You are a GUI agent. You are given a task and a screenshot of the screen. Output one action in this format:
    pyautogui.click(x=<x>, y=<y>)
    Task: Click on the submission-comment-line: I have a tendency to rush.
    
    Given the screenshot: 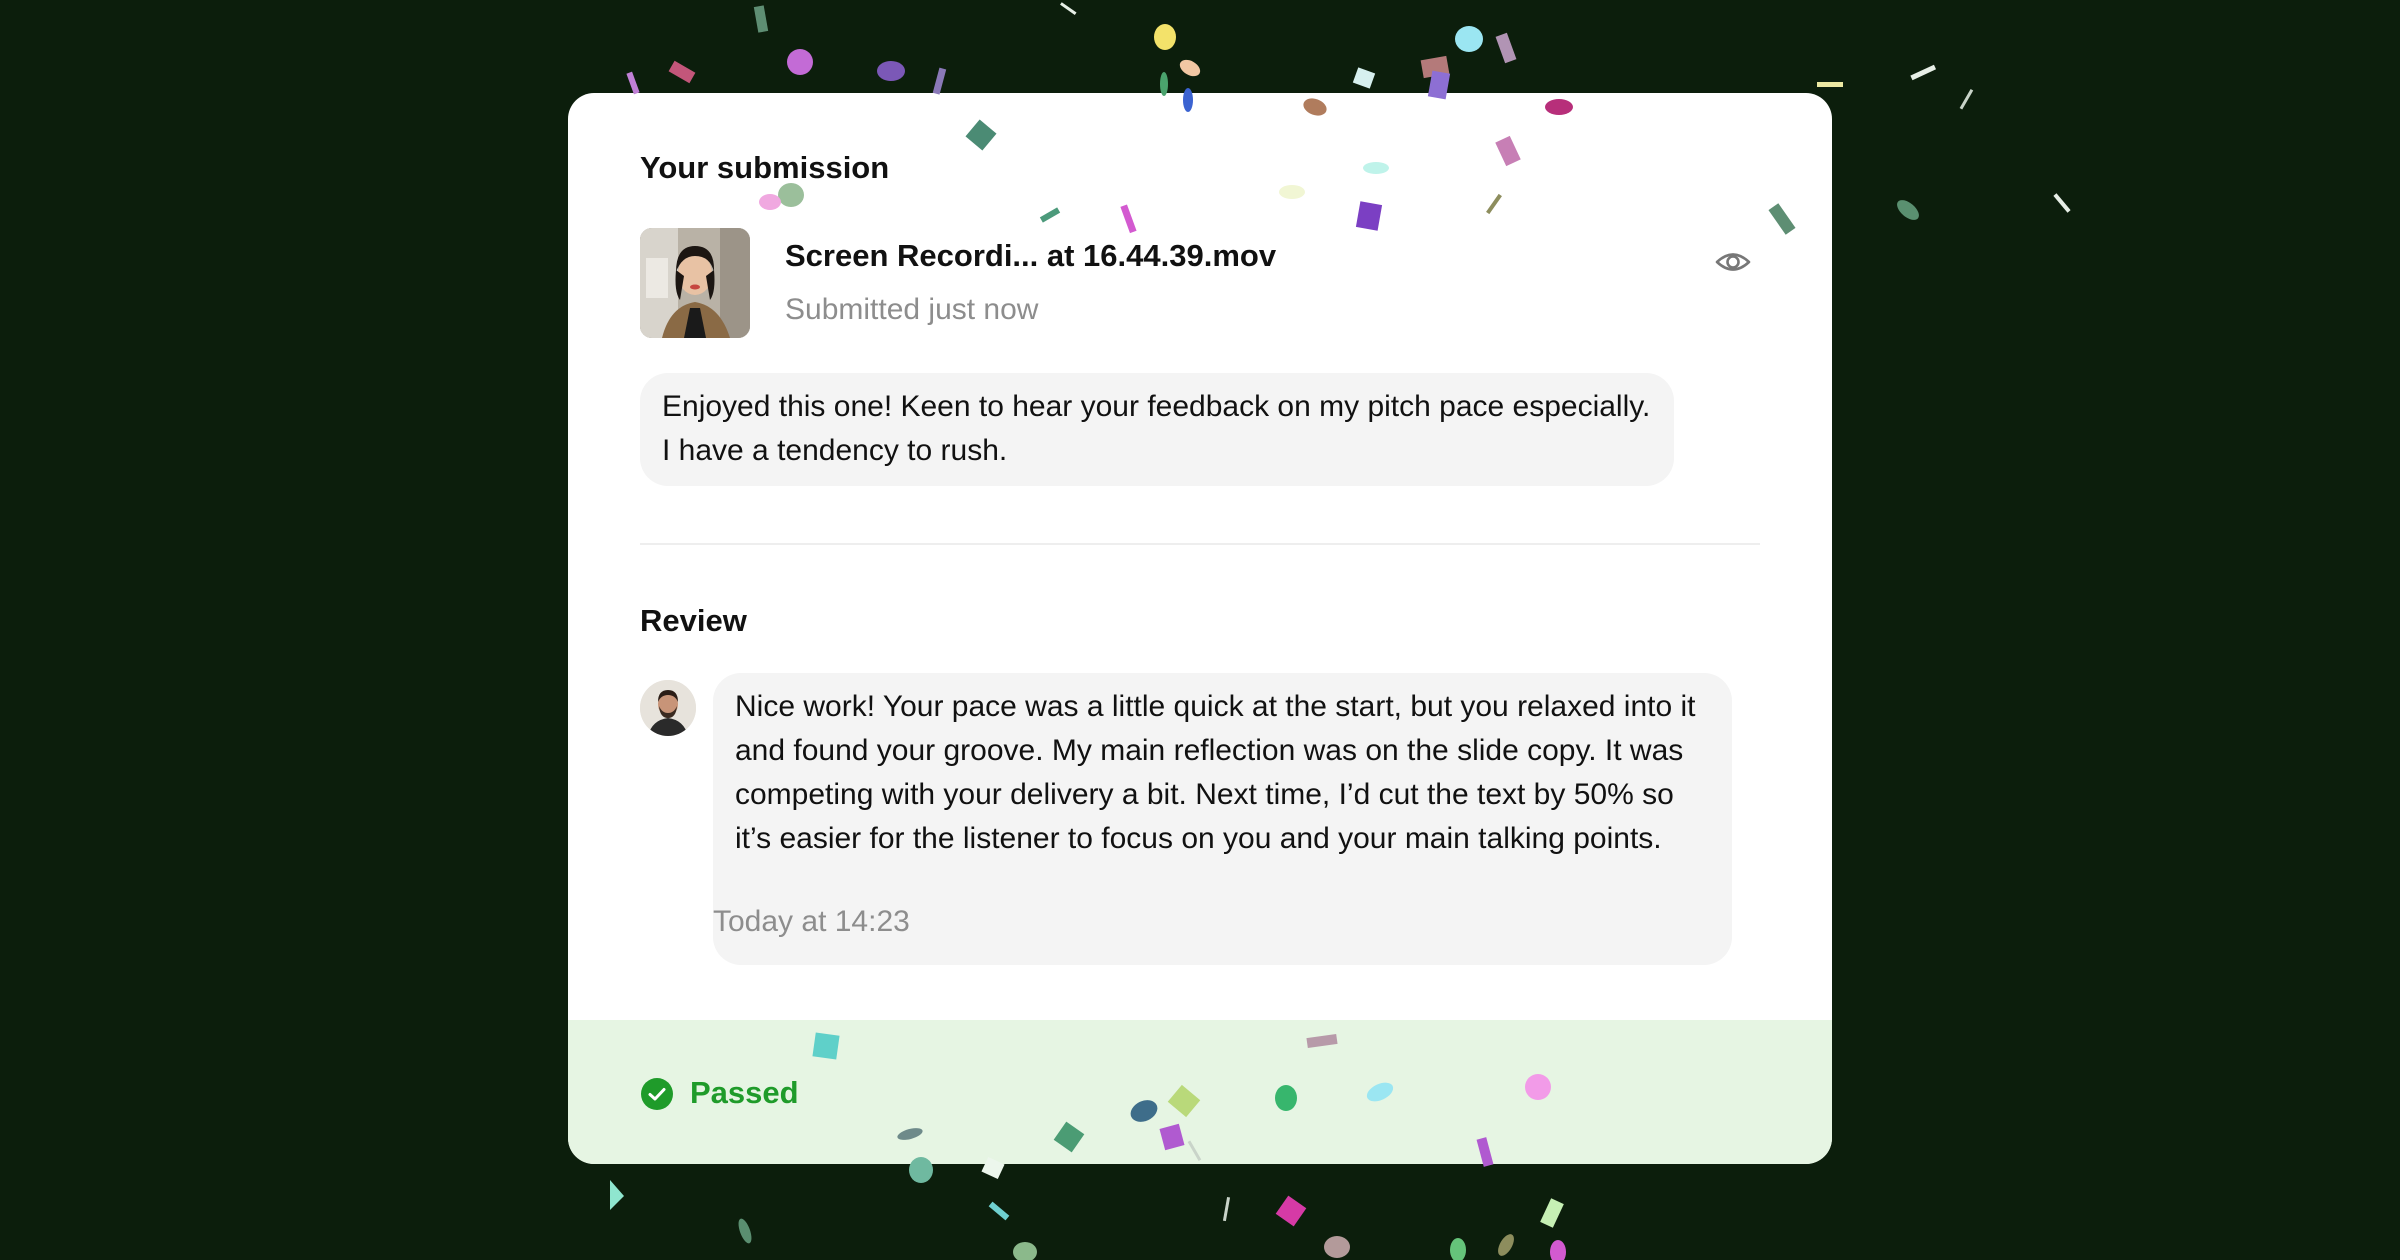 What is the action you would take?
    pyautogui.click(x=835, y=450)
    